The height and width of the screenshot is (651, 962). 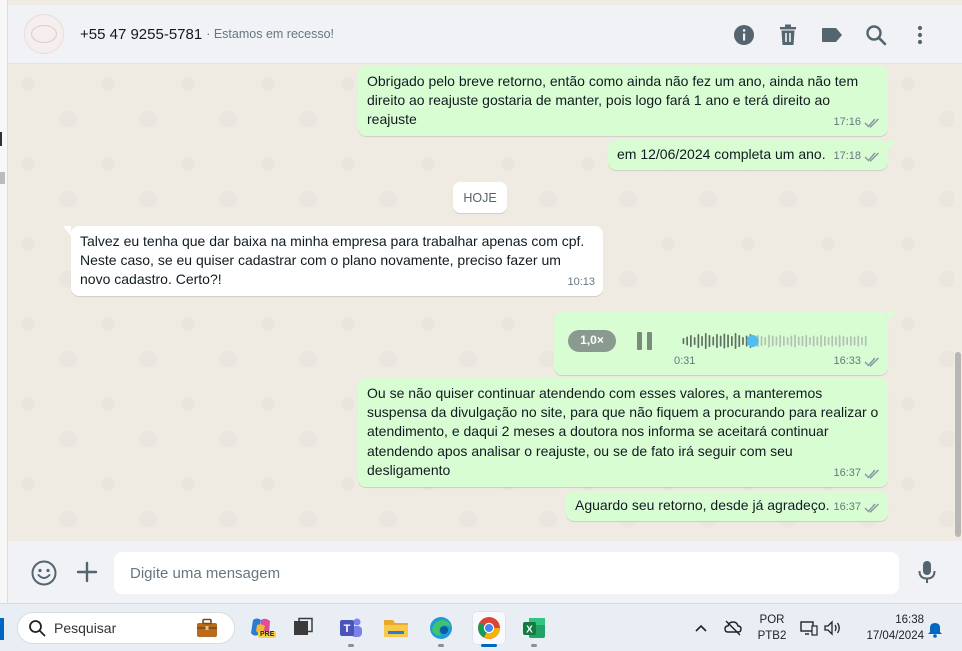 I want to click on info-icon, so click(x=744, y=35).